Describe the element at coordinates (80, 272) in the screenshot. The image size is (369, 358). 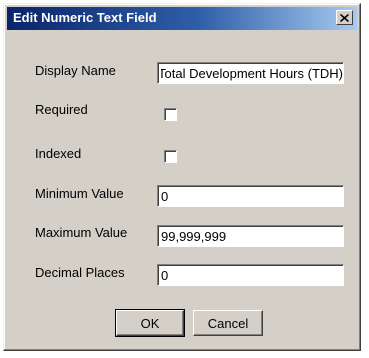
I see `decimal-places-label: Decimal Places` at that location.